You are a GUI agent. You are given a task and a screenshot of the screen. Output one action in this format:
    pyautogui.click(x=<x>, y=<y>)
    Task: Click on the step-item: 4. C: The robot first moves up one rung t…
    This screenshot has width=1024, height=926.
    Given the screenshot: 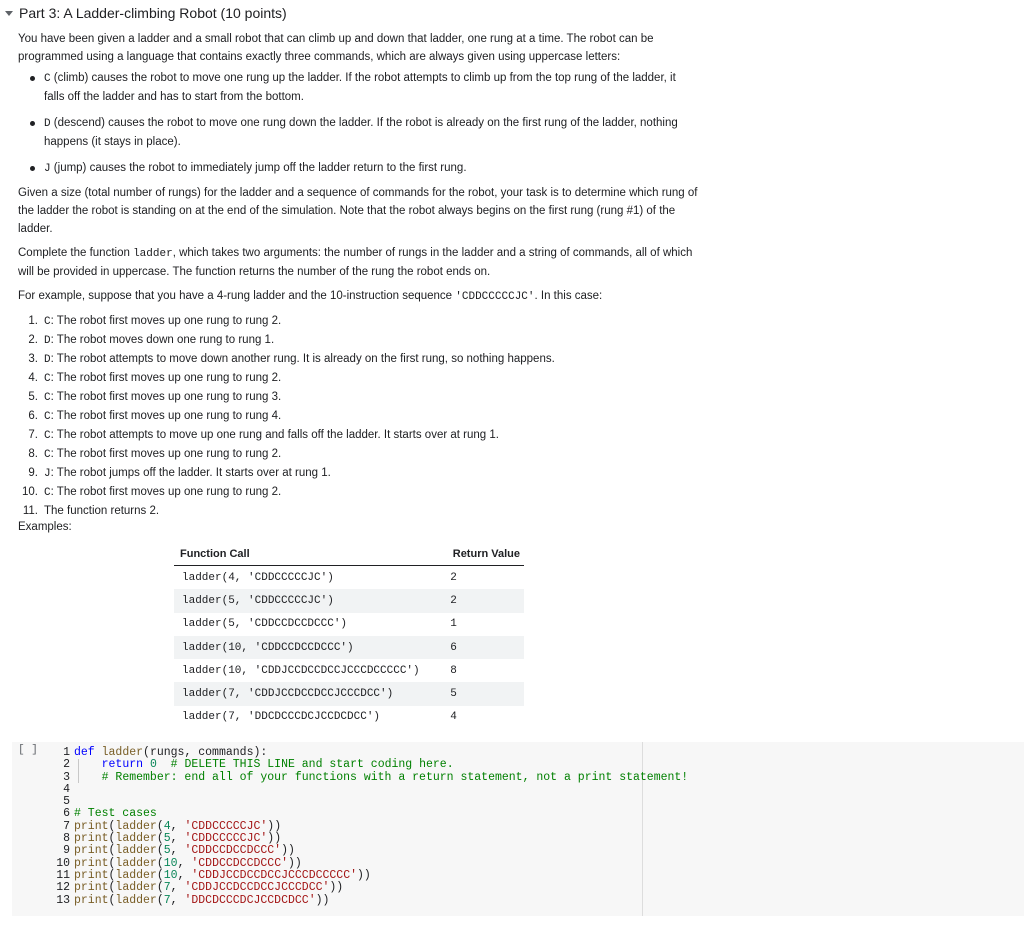 What is the action you would take?
    pyautogui.click(x=358, y=378)
    